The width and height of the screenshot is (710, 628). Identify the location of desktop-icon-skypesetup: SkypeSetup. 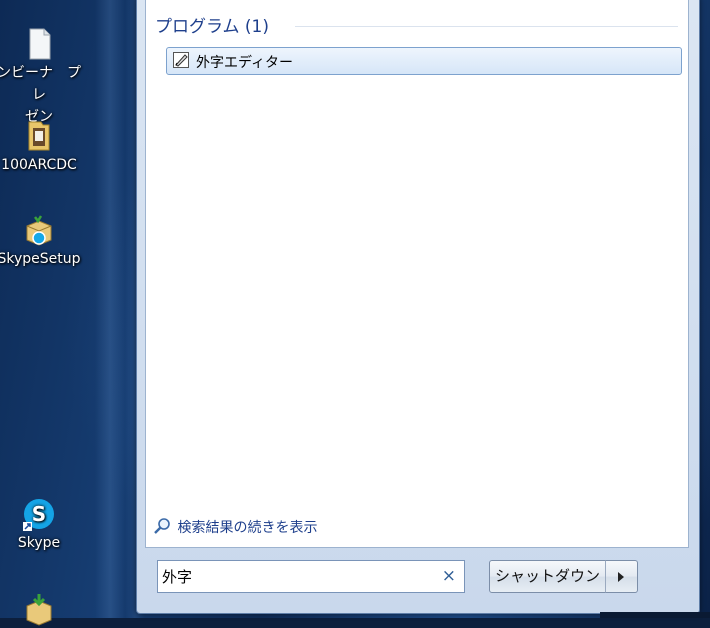
(42, 241).